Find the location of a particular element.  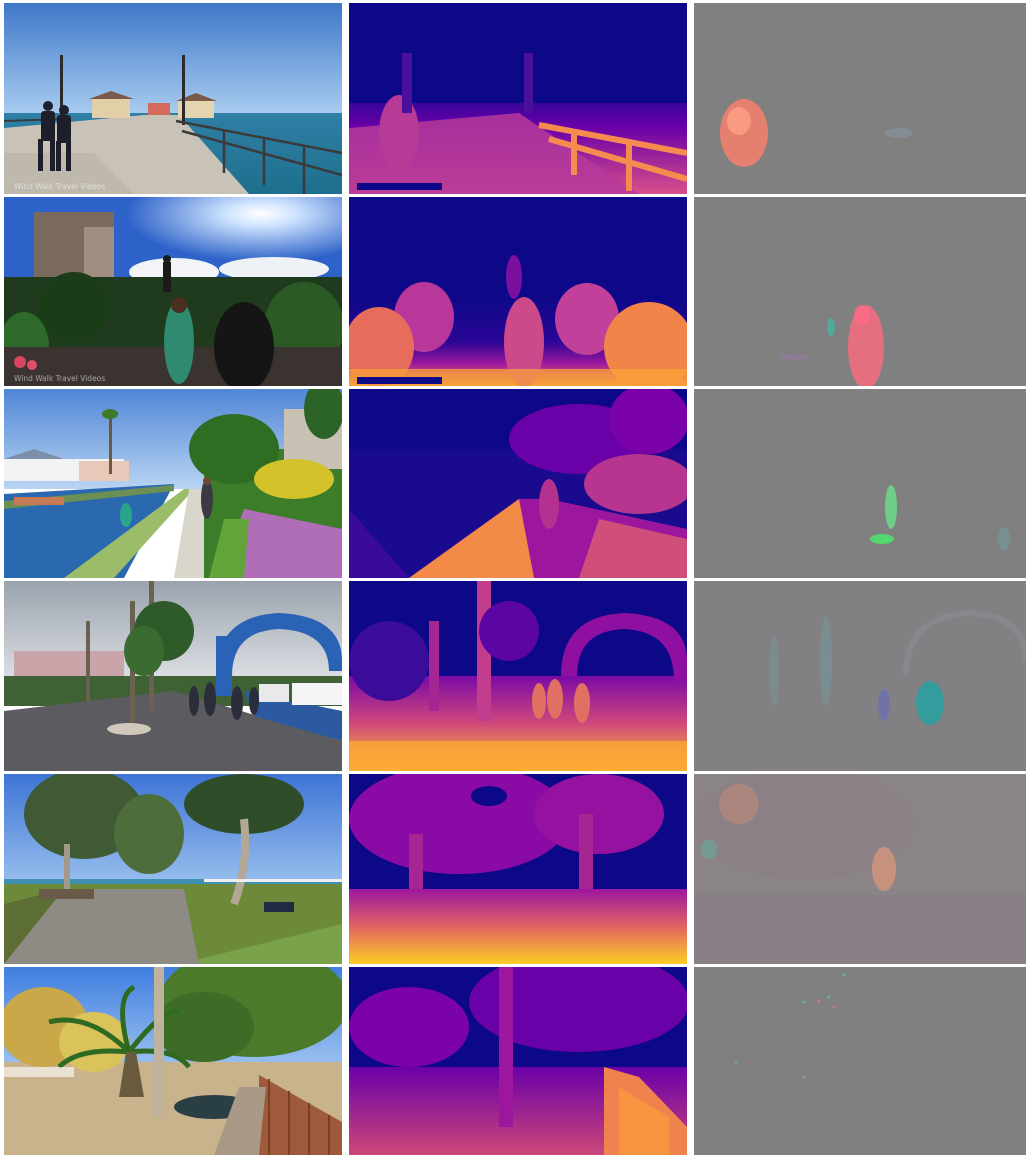

row3-depth is located at coordinates (518, 483).